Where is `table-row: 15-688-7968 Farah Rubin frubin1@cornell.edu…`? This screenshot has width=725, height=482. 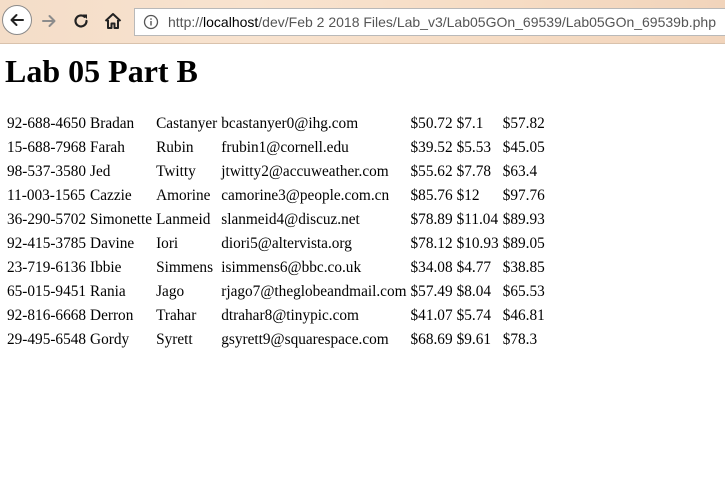
table-row: 15-688-7968 Farah Rubin frubin1@cornell.edu… is located at coordinates (276, 148).